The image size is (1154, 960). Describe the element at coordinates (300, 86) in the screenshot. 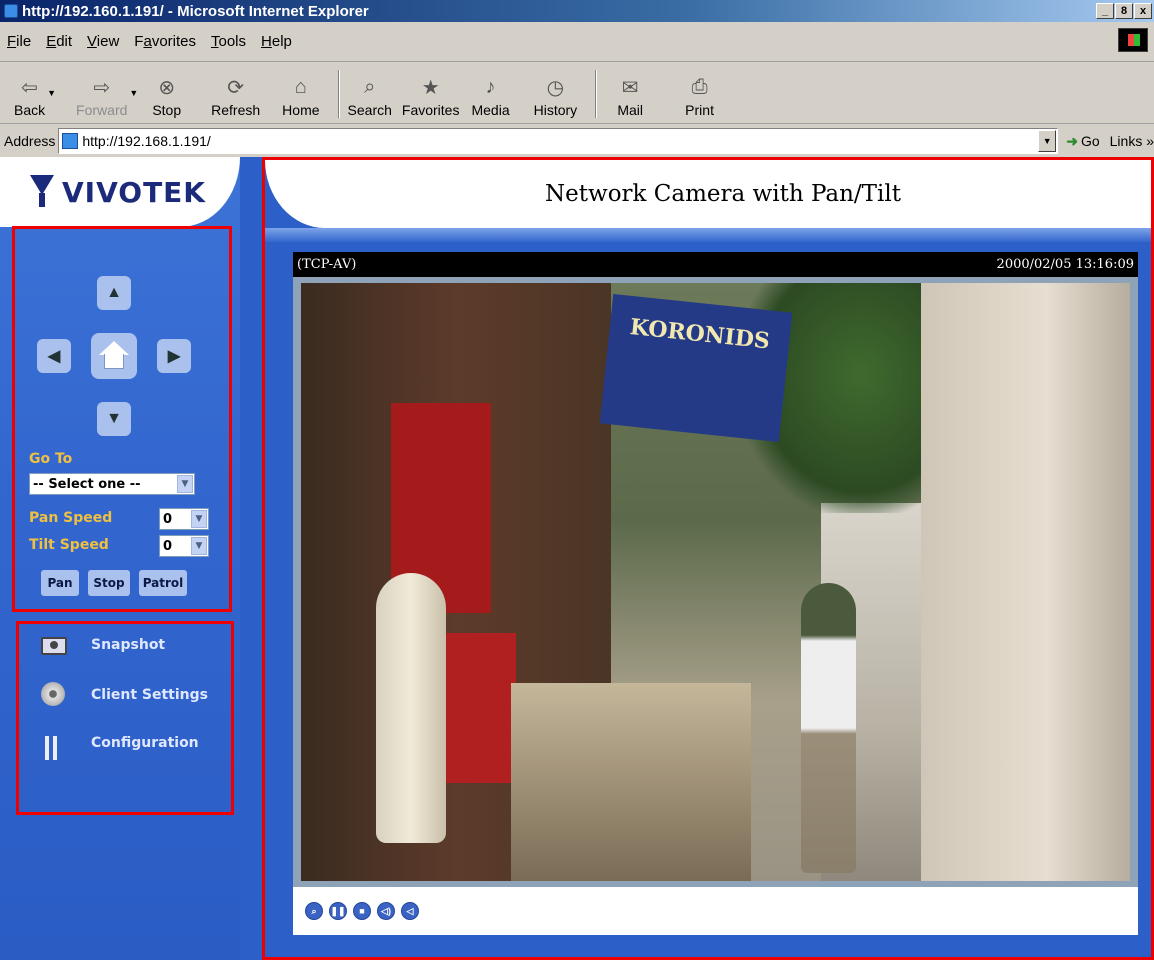

I see `home-icon: ⌂` at that location.